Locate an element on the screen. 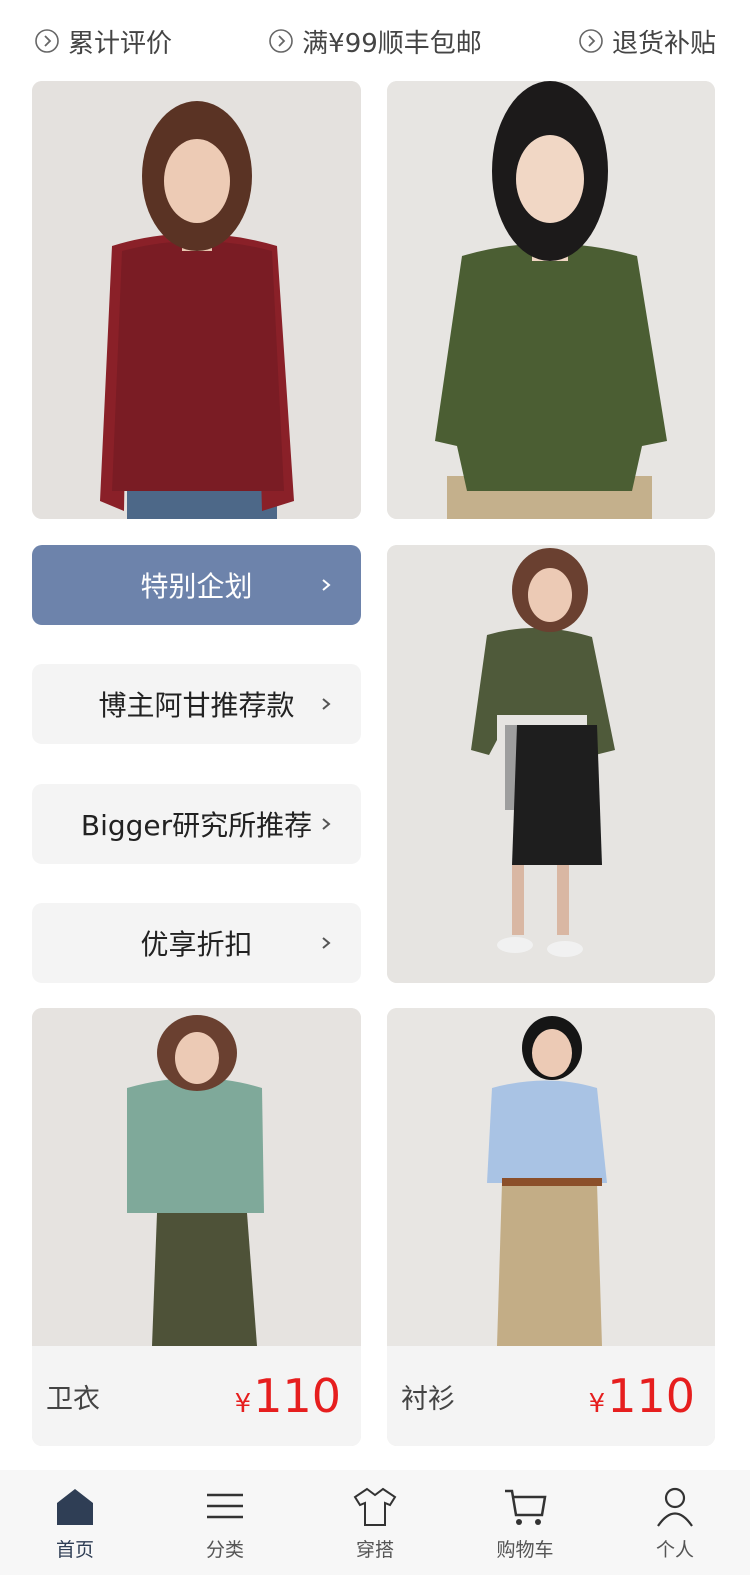 Image resolution: width=750 pixels, height=1575 pixels. tab-cart: 购物车 is located at coordinates (525, 1522).